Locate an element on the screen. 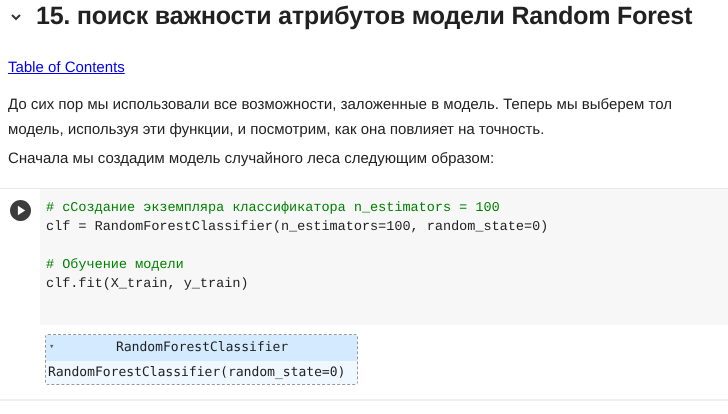 The image size is (728, 414). code-line: clf = RandomForestClassifier(n_estimators=100, random_state=0) is located at coordinates (298, 227).